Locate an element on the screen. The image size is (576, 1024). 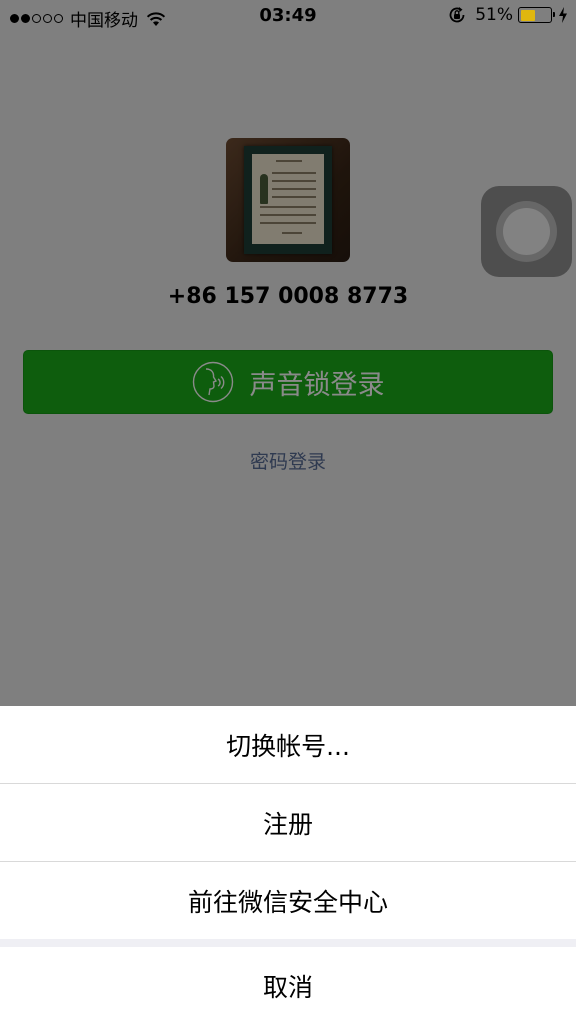
battery-percent: 51% is located at coordinates (494, 15).